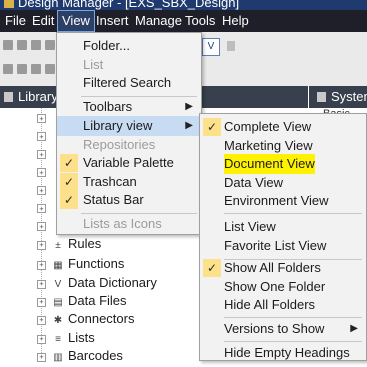 The image size is (367, 367). Describe the element at coordinates (129, 65) in the screenshot. I see `menu-item-list: List` at that location.